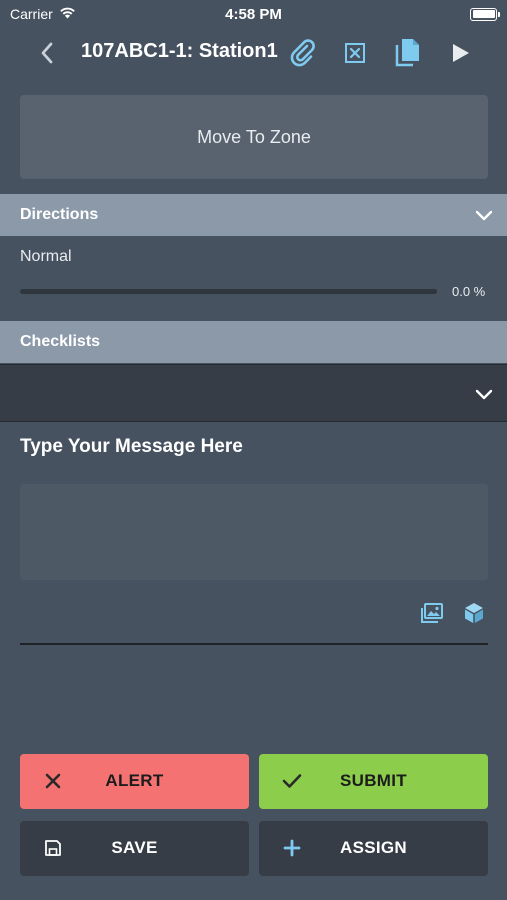 The image size is (507, 900). What do you see at coordinates (46, 256) in the screenshot?
I see `direction-value: Normal` at bounding box center [46, 256].